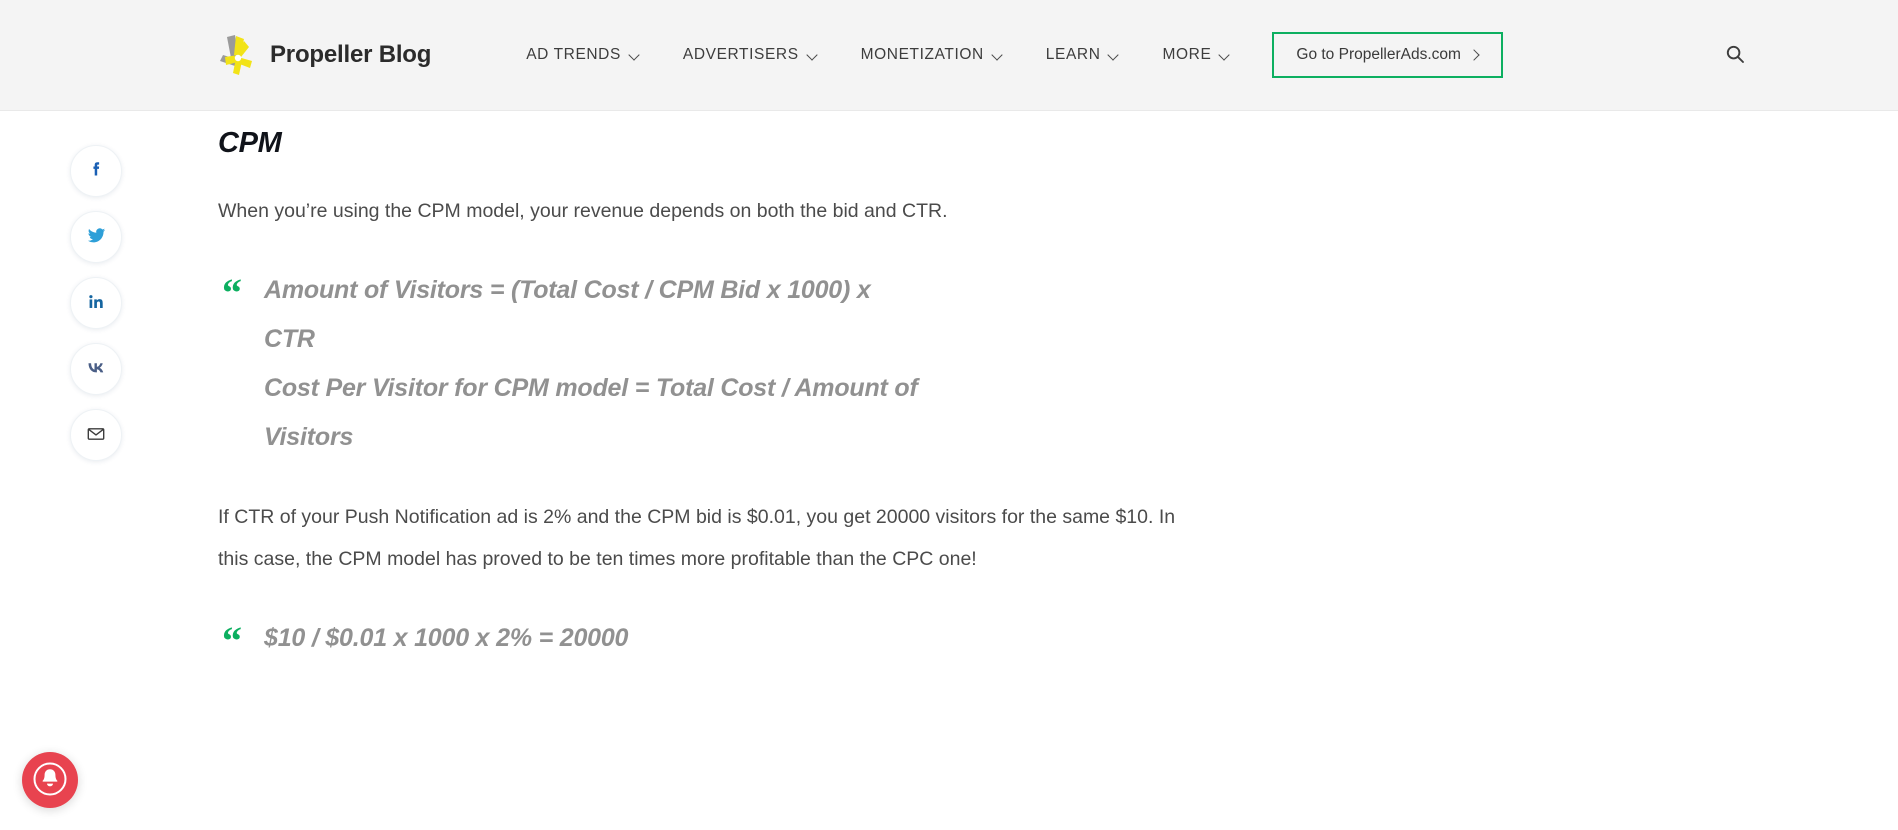 The image size is (1898, 830). I want to click on blockquote-line: CTR, so click(289, 339).